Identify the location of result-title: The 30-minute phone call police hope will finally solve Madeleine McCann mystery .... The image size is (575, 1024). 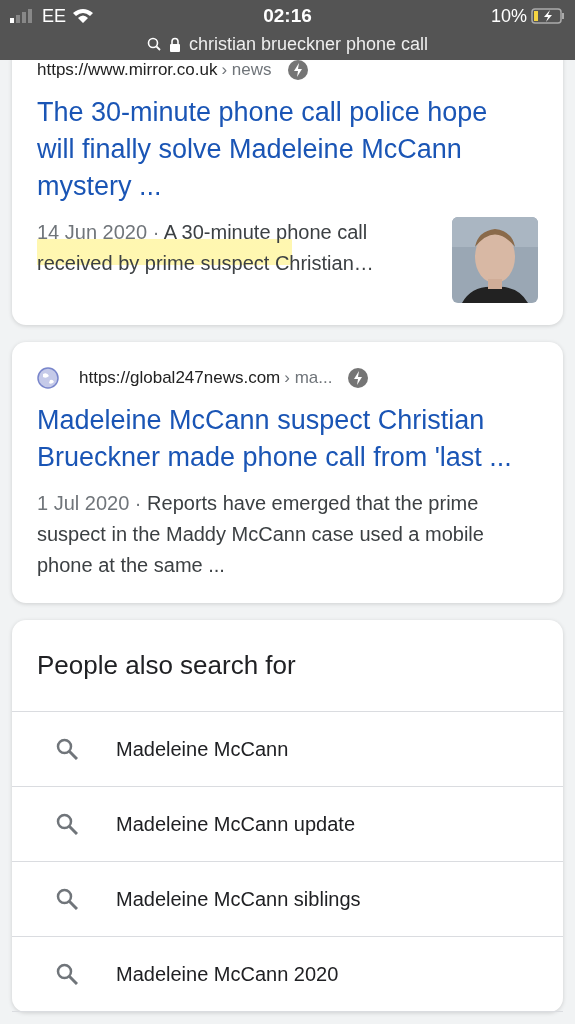
(287, 149).